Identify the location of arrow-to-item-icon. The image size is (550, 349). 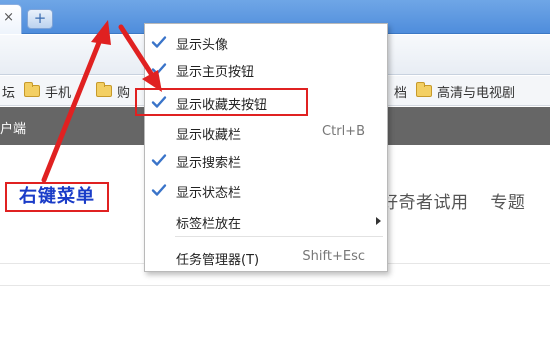
(140, 58).